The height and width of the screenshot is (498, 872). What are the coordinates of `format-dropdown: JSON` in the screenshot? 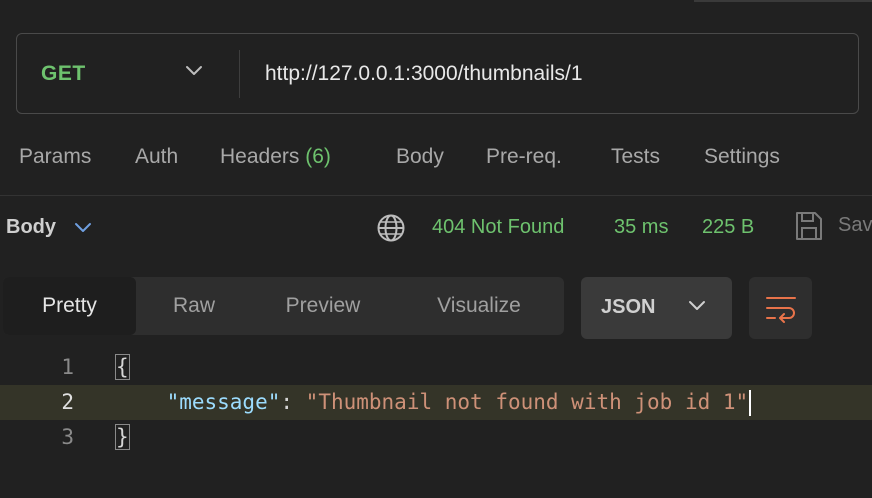 It's located at (656, 308).